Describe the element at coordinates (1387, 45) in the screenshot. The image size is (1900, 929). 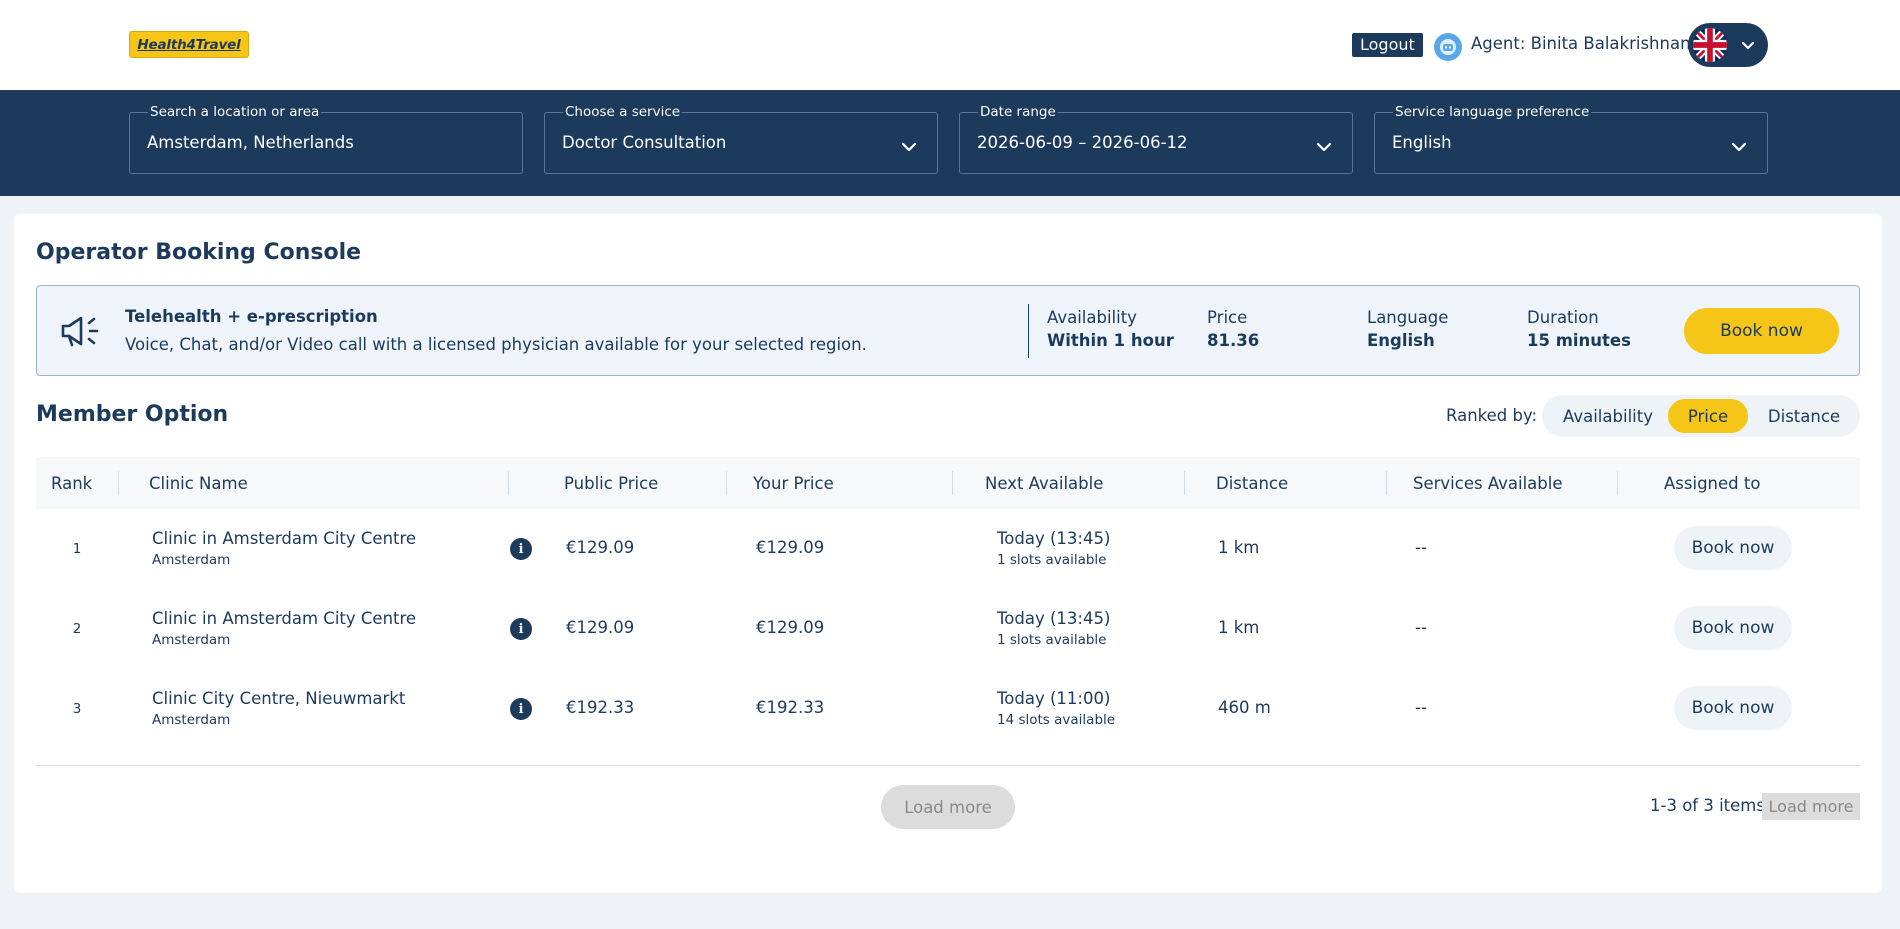
I see `logout-button: Logout` at that location.